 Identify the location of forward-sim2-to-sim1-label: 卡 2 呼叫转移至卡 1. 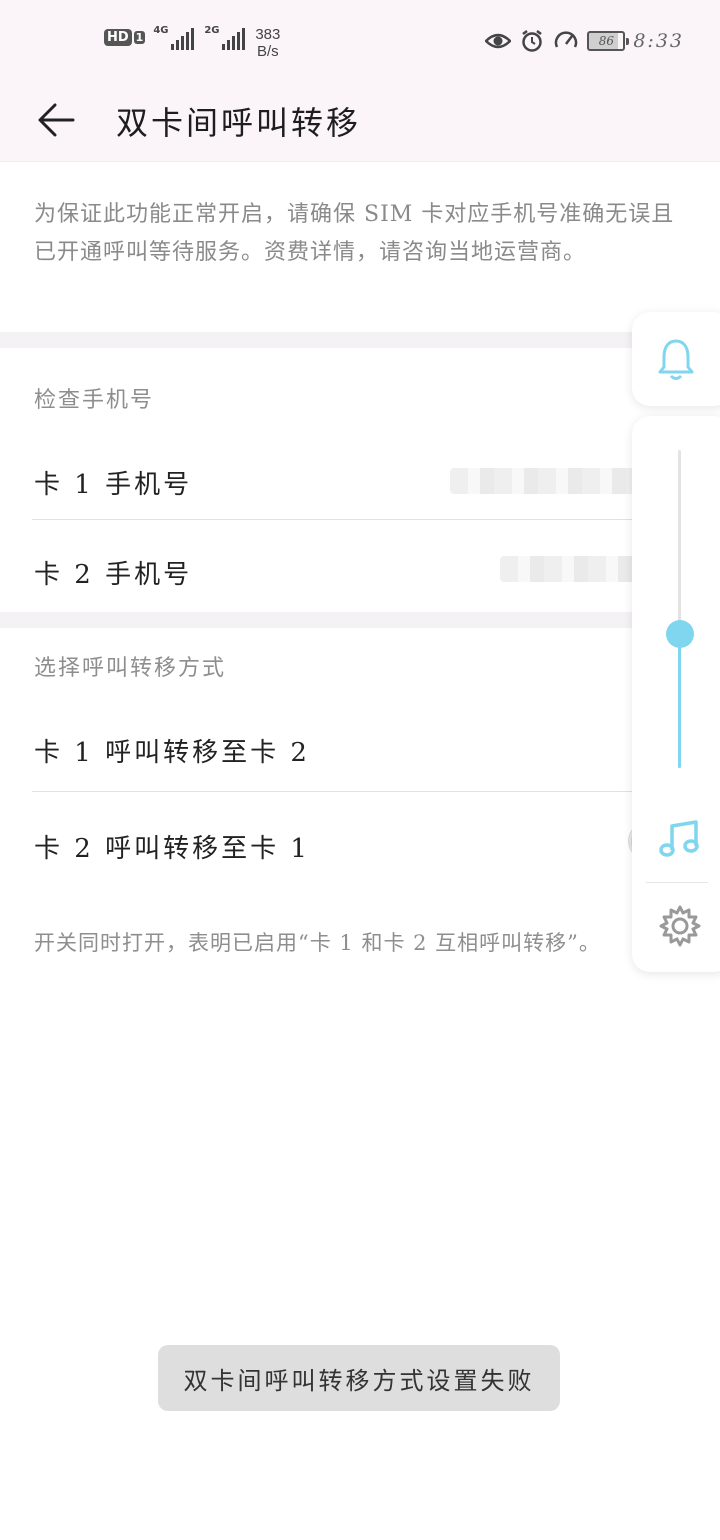
(172, 849).